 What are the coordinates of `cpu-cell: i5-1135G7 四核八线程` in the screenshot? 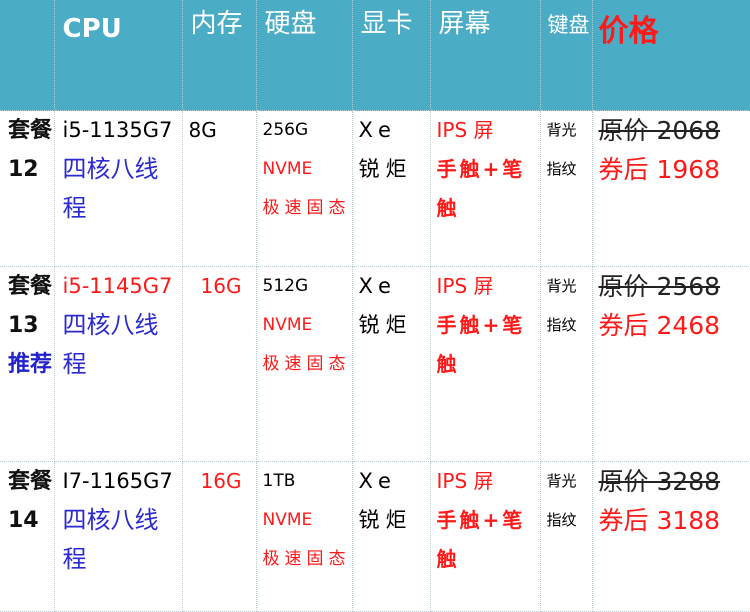 It's located at (118, 188).